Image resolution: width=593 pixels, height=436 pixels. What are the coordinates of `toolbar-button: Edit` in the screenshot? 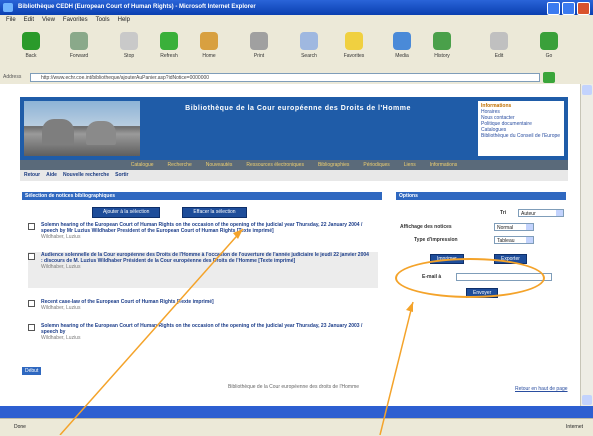 It's located at (499, 45).